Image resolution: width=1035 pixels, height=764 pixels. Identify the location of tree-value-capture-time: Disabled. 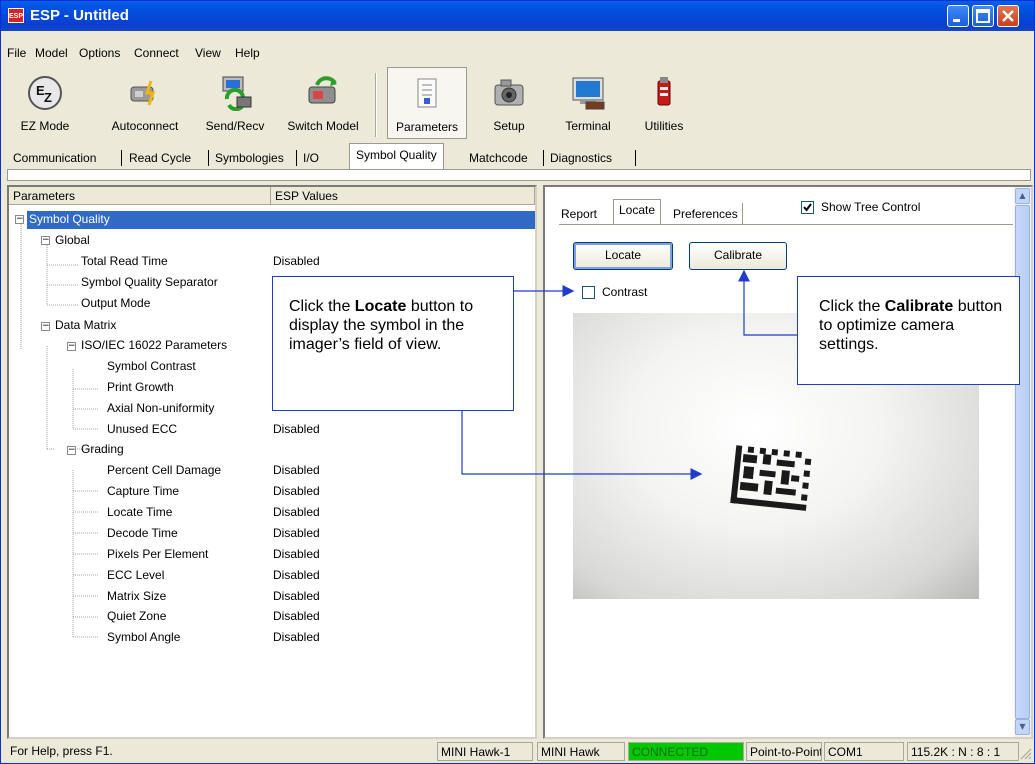
(296, 491).